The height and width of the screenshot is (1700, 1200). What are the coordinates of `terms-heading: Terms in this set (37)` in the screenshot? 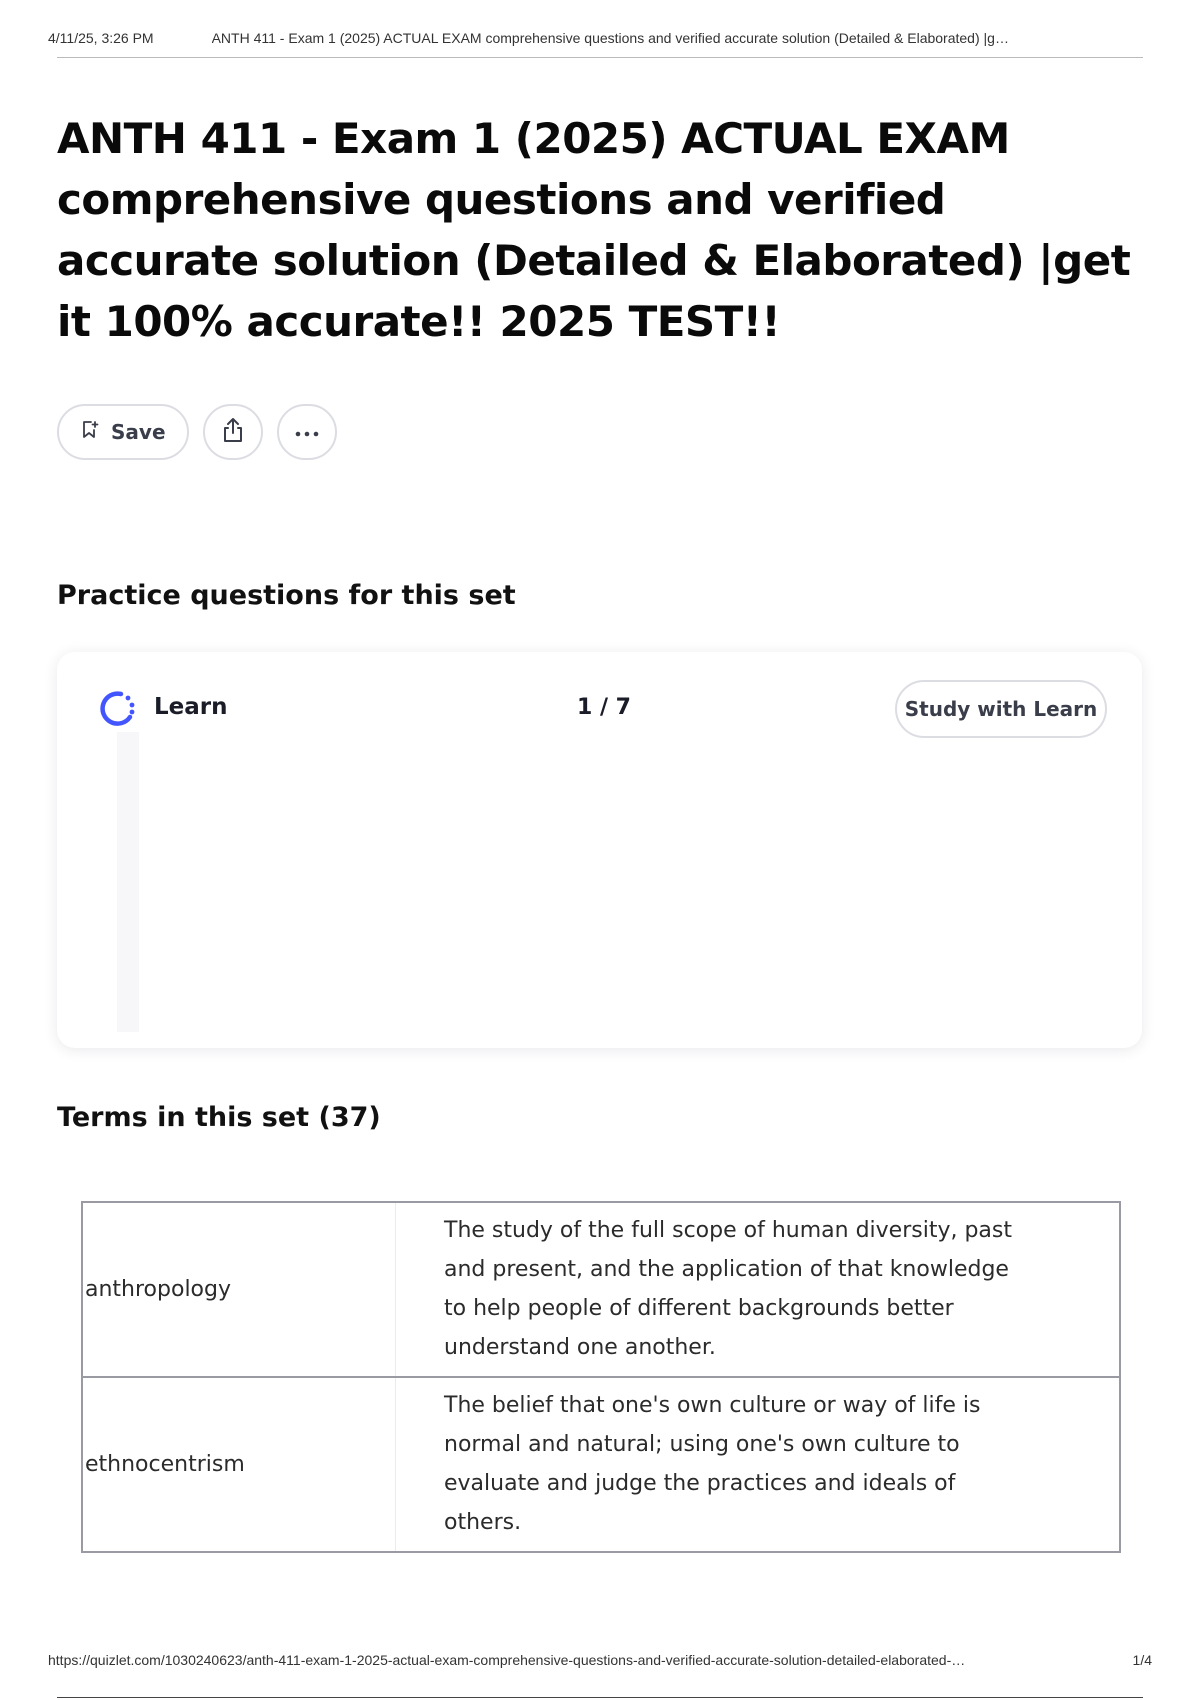 It's located at (219, 1117).